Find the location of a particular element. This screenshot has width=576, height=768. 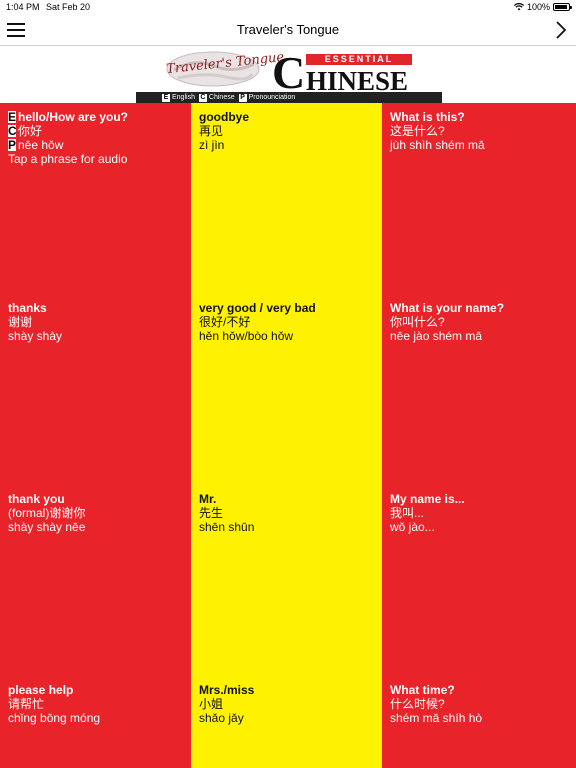

phrase-english: Mrs./miss is located at coordinates (227, 690).